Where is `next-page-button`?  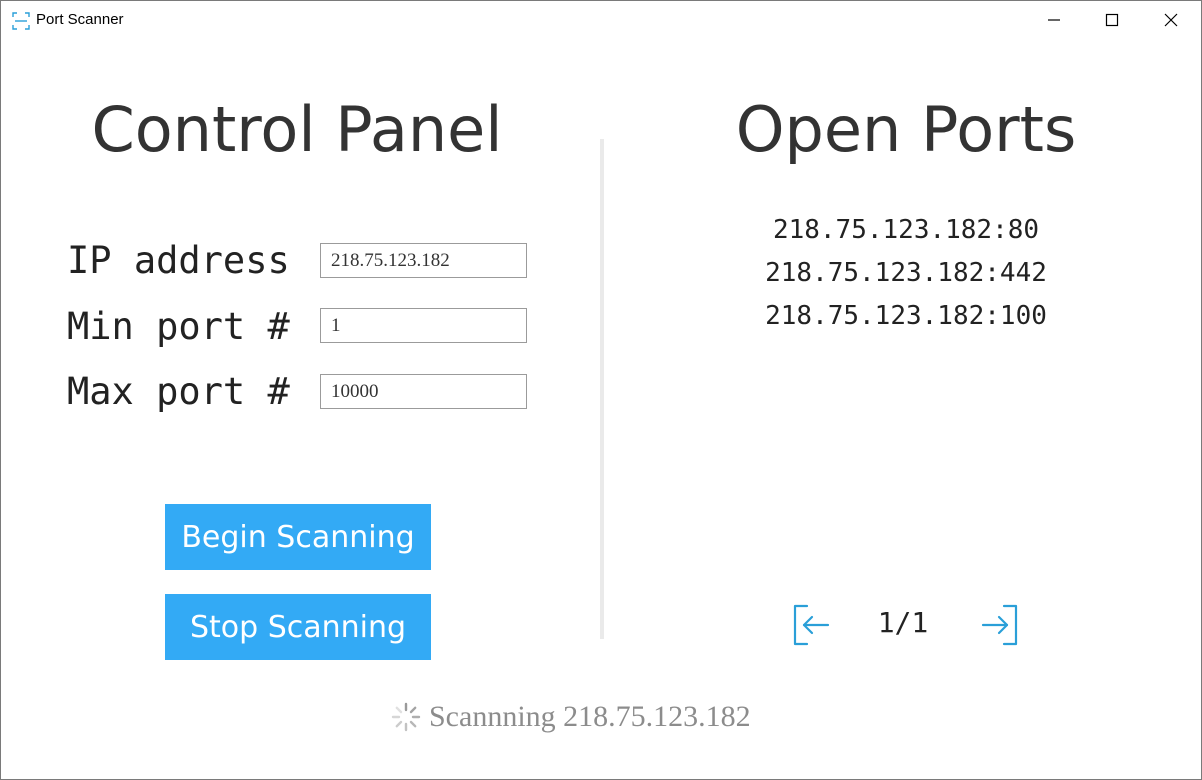 next-page-button is located at coordinates (999, 625).